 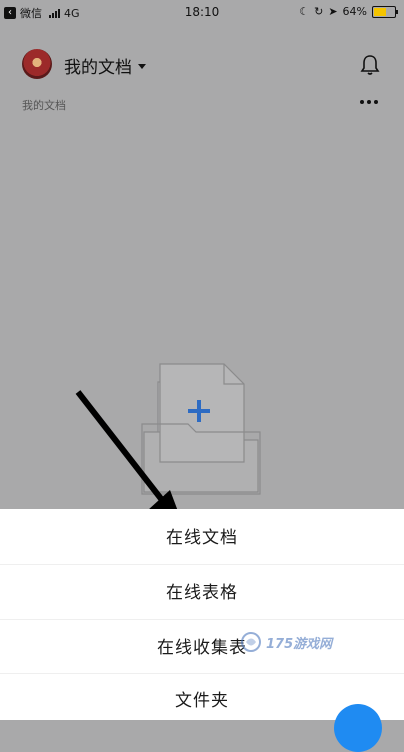 I want to click on watermark-logo-icon, so click(x=251, y=642).